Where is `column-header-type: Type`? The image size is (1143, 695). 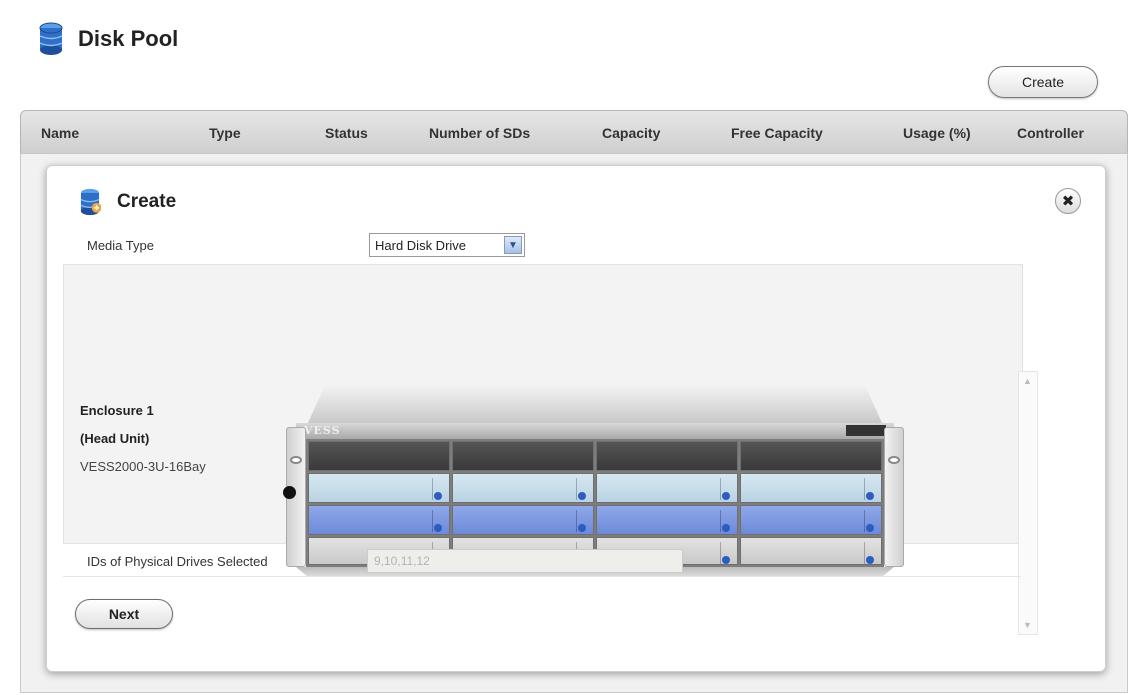
column-header-type: Type is located at coordinates (225, 133).